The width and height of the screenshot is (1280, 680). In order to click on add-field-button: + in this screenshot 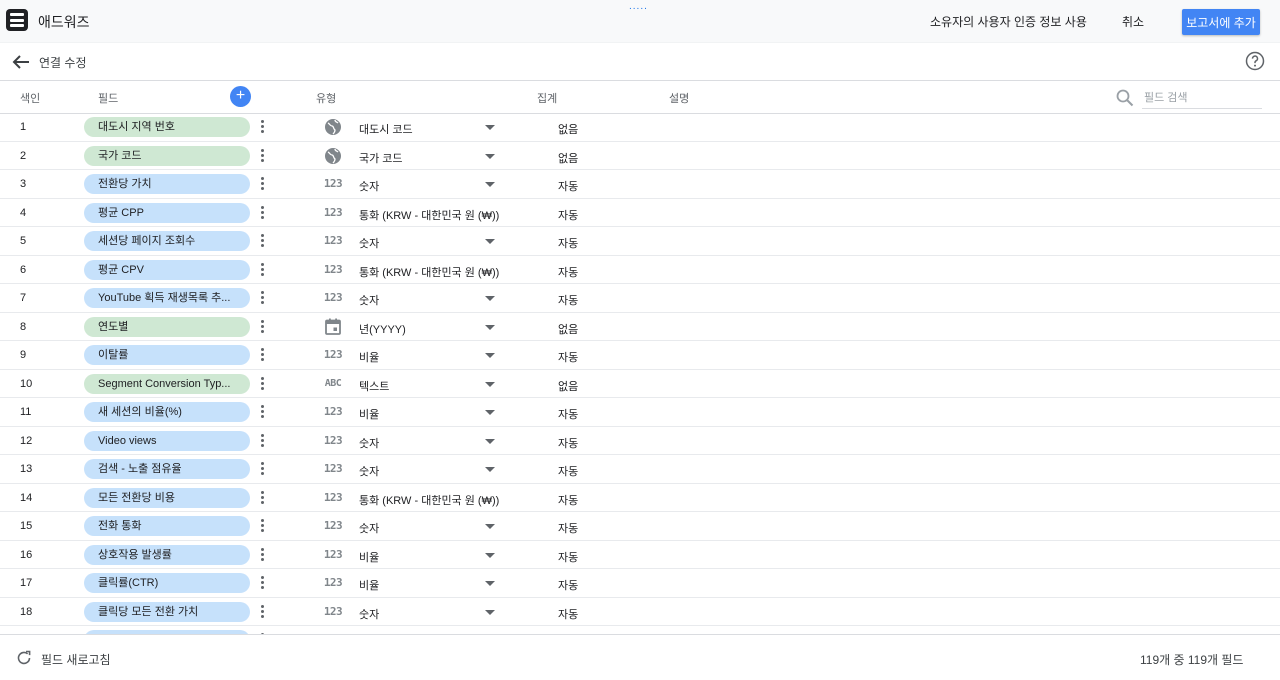, I will do `click(240, 96)`.